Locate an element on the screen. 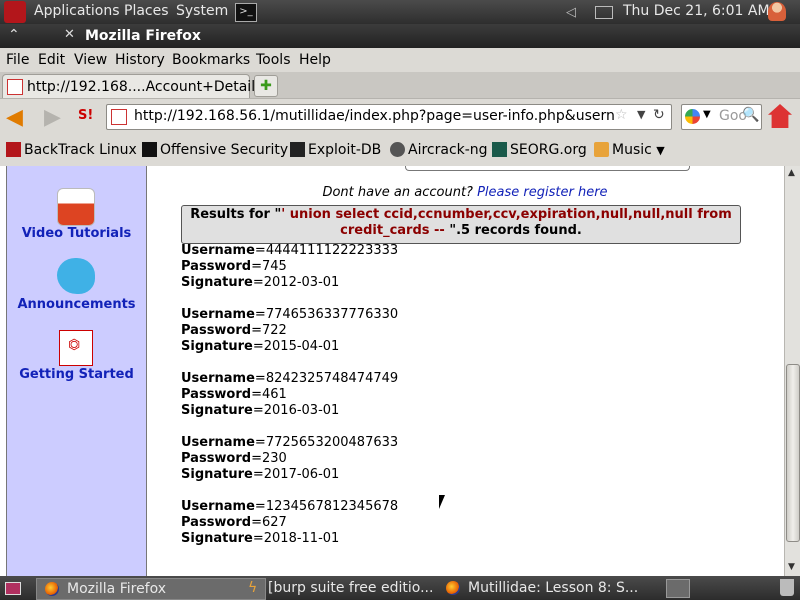 The height and width of the screenshot is (600, 800). menu-history: History is located at coordinates (140, 60).